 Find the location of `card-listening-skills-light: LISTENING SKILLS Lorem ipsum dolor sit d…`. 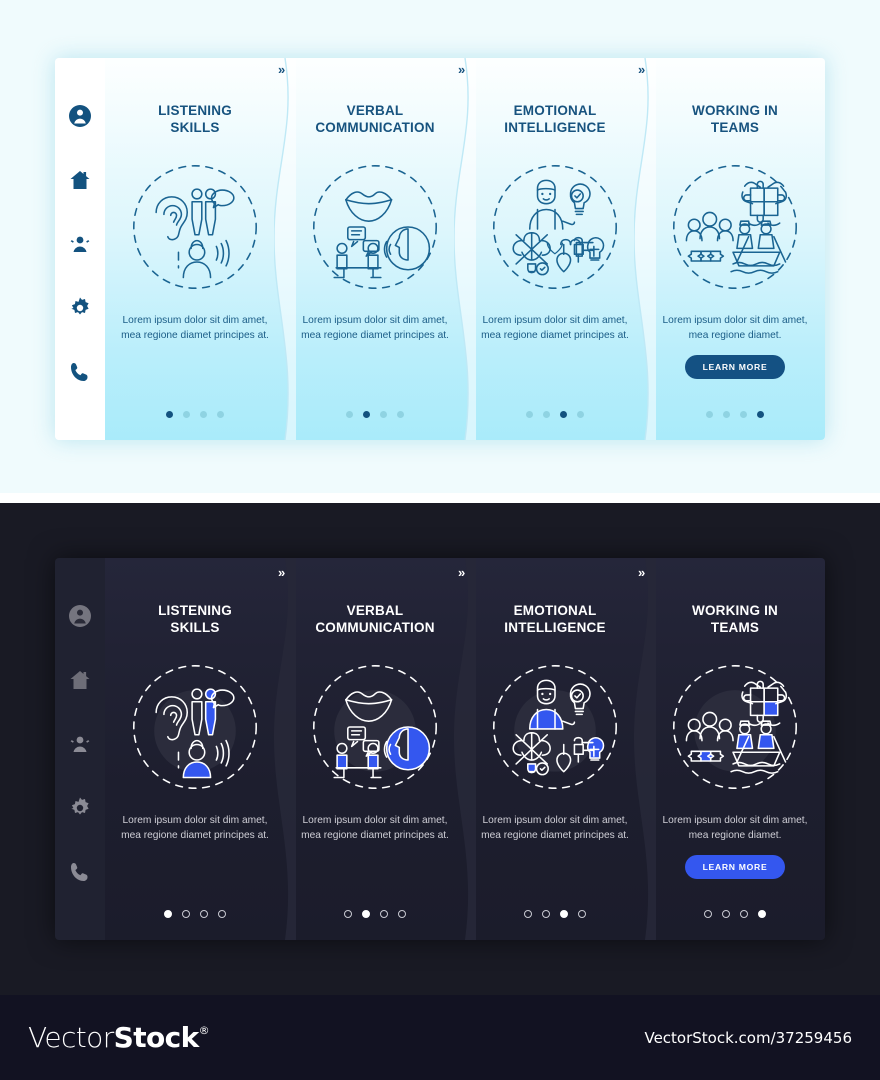

card-listening-skills-light: LISTENING SKILLS Lorem ipsum dolor sit d… is located at coordinates (195, 249).